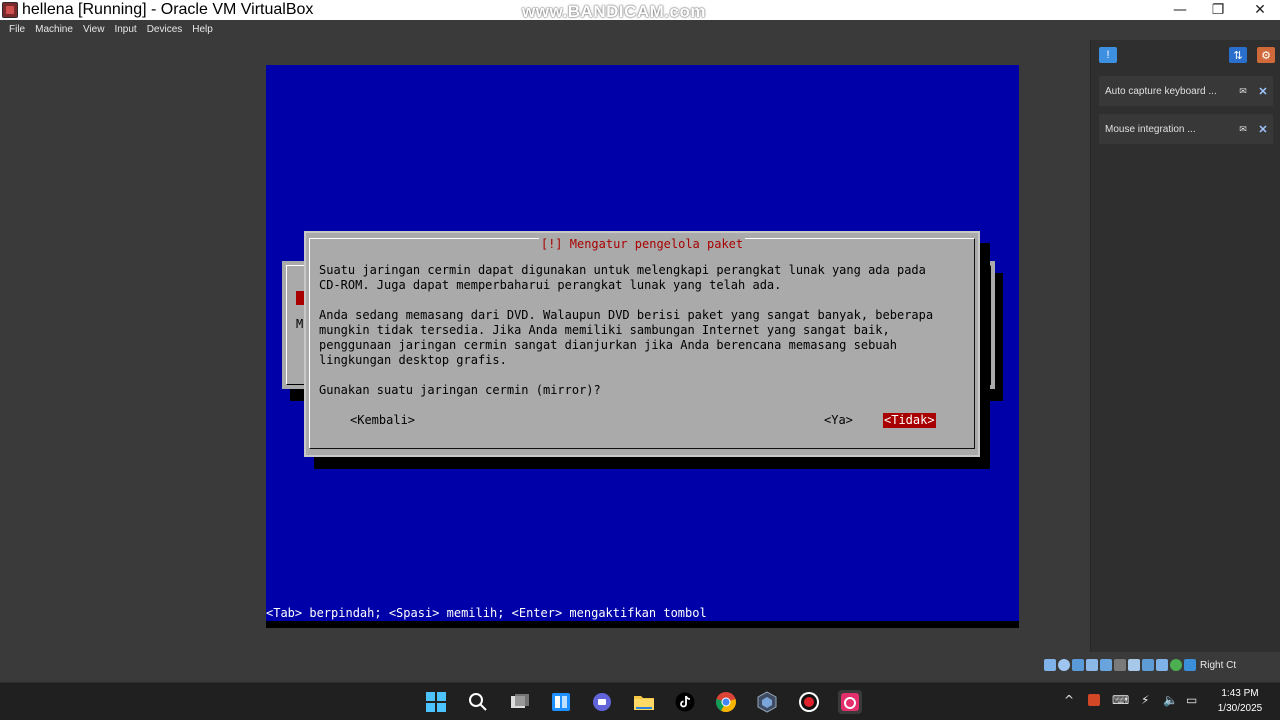 This screenshot has height=720, width=1280. I want to click on teams-chat-icon, so click(602, 702).